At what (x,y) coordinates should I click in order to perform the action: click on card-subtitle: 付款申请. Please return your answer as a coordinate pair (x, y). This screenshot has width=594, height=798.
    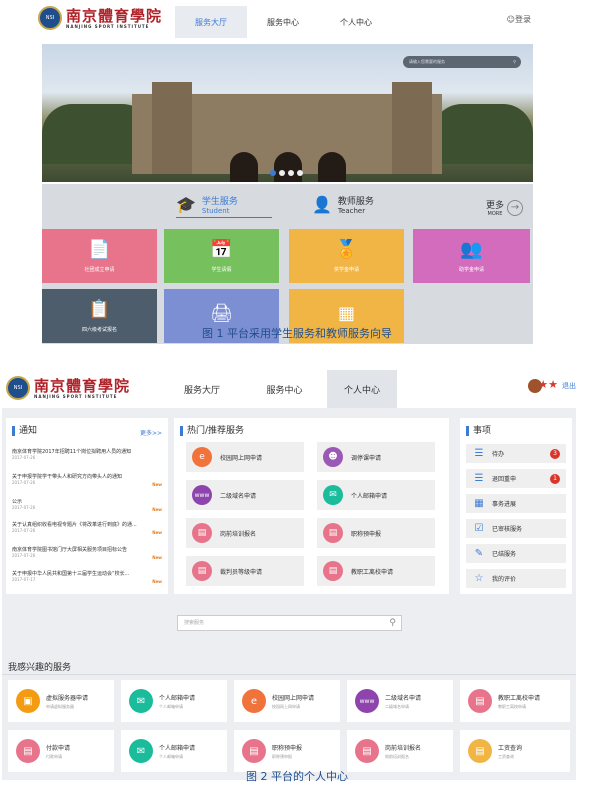
    Looking at the image, I should click on (54, 756).